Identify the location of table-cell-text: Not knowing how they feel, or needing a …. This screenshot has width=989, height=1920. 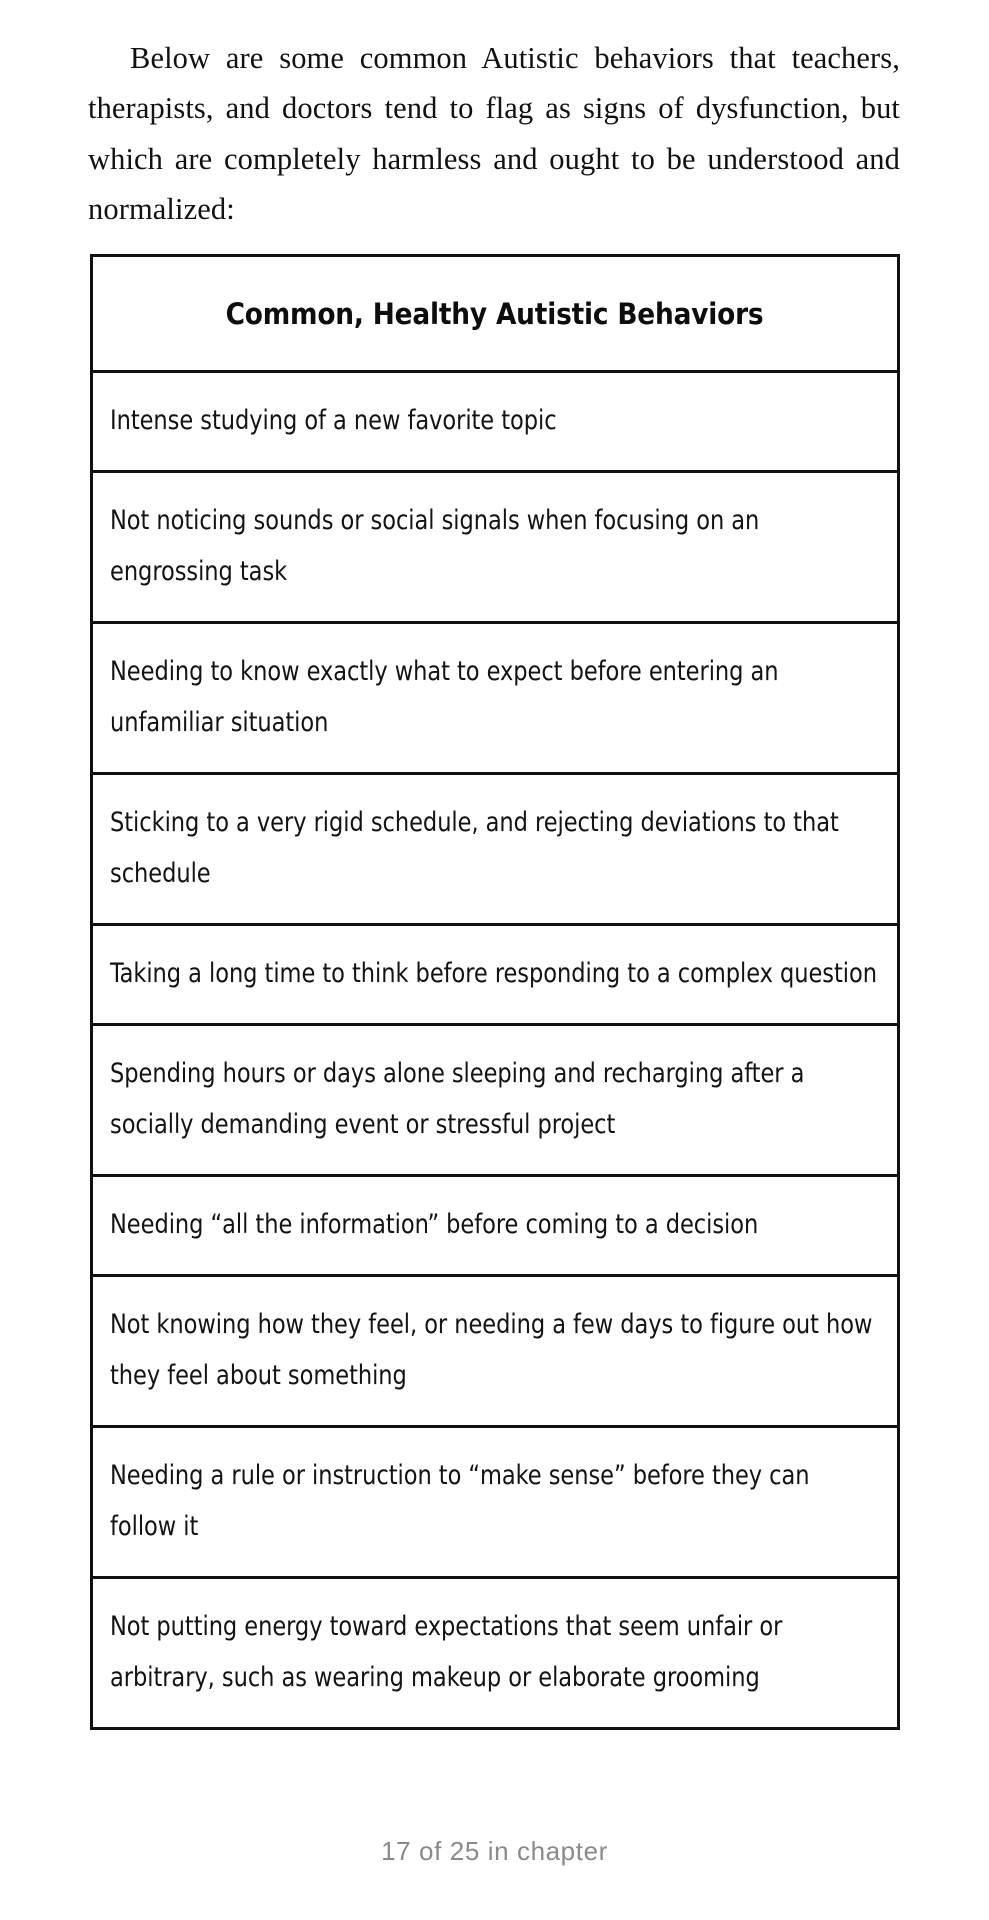
(491, 1350).